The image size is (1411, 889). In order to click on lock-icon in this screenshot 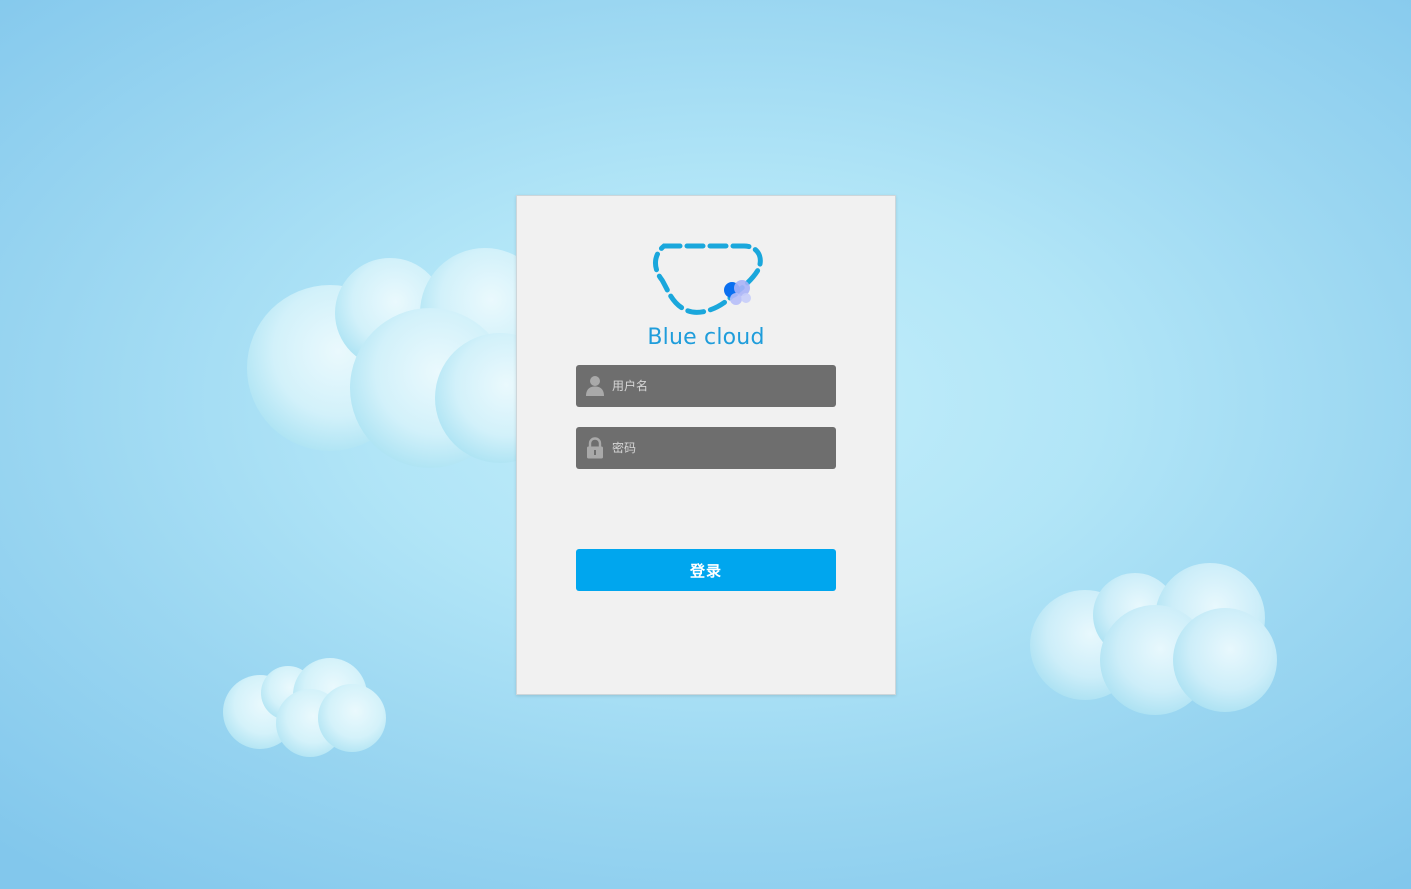, I will do `click(595, 448)`.